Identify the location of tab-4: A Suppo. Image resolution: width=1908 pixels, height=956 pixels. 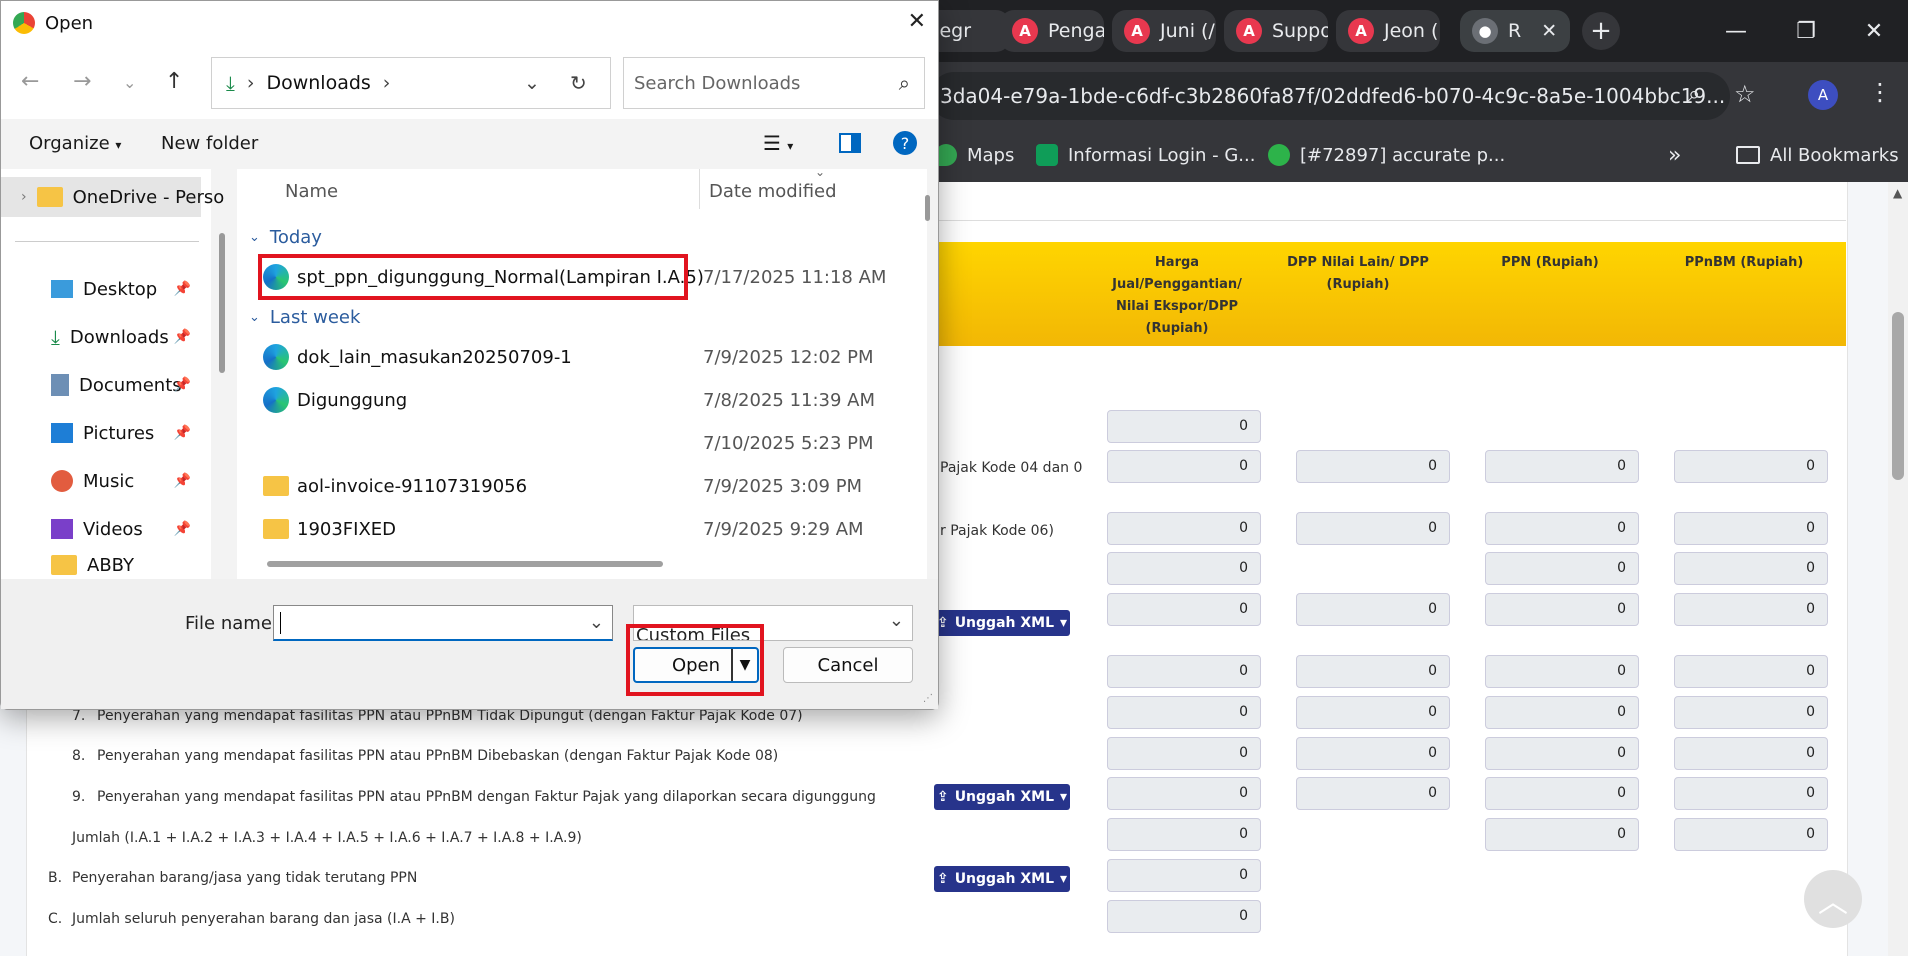
(1276, 31).